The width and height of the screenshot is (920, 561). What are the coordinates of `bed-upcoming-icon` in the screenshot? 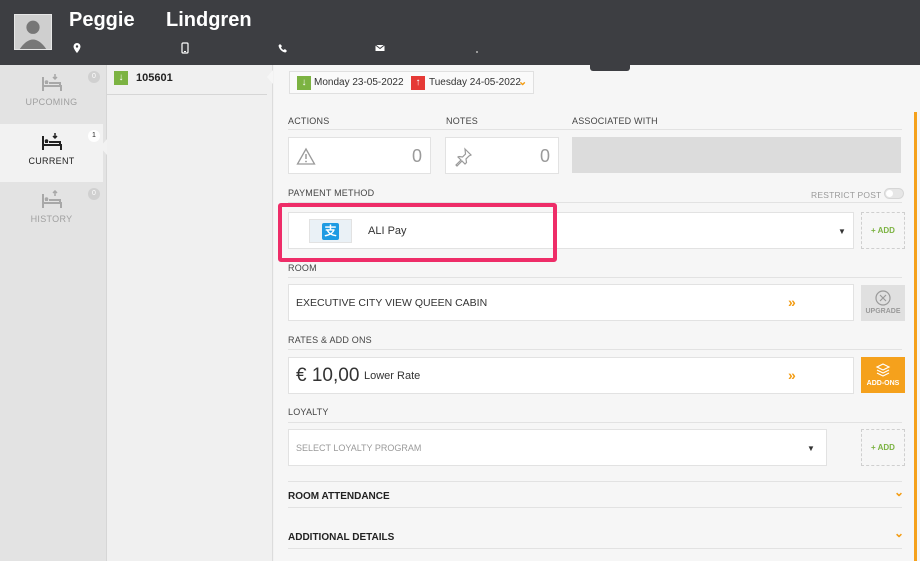 It's located at (52, 82).